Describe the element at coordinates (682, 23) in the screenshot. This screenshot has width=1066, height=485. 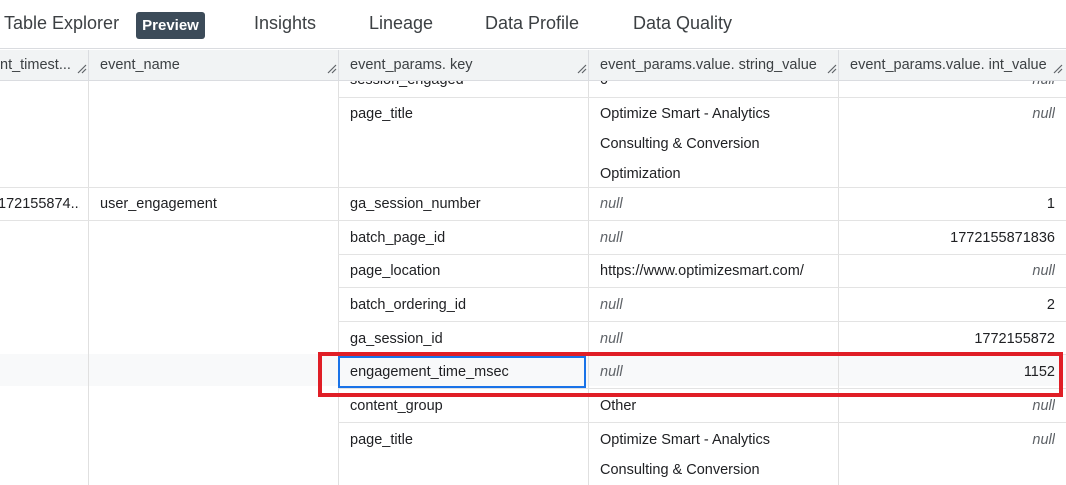
I see `tab-data-quality: Data Quality` at that location.